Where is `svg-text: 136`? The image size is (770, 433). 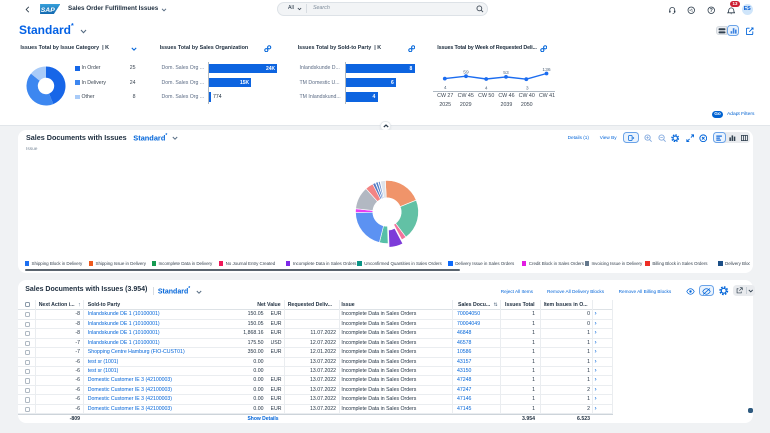
svg-text: 136 is located at coordinates (546, 70).